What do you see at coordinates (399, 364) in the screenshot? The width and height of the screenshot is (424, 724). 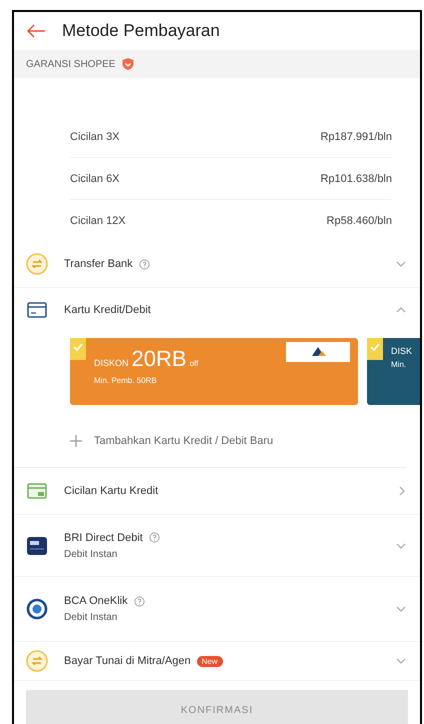 I see `voucher-minimum: Min.` at bounding box center [399, 364].